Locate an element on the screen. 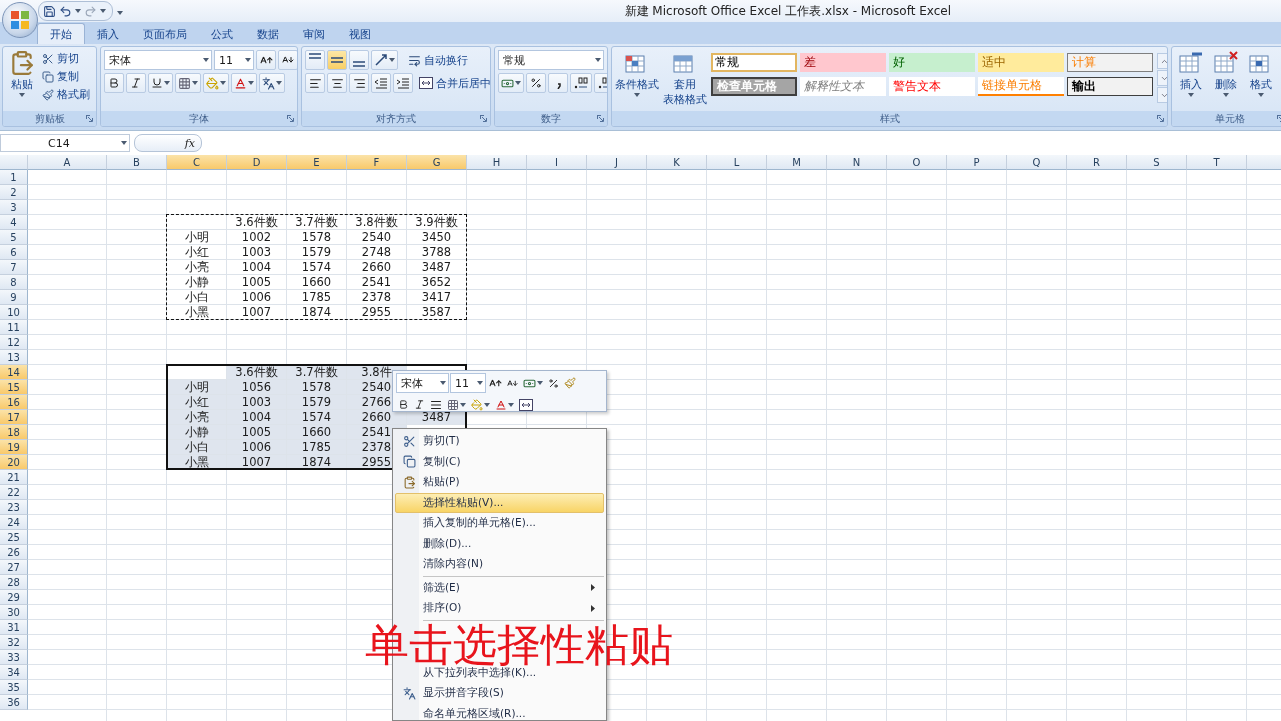 Image resolution: width=1281 pixels, height=721 pixels. column-header: P is located at coordinates (977, 162).